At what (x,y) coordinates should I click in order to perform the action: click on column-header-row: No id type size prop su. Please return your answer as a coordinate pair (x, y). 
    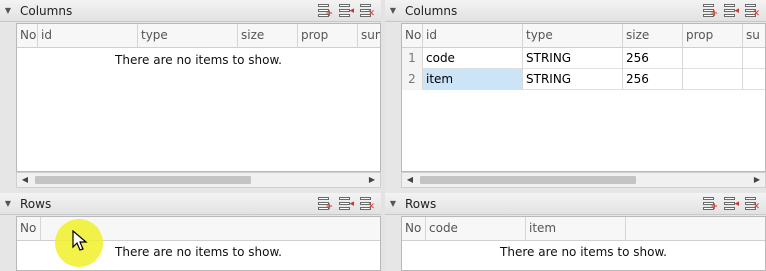
    Looking at the image, I should click on (583, 36).